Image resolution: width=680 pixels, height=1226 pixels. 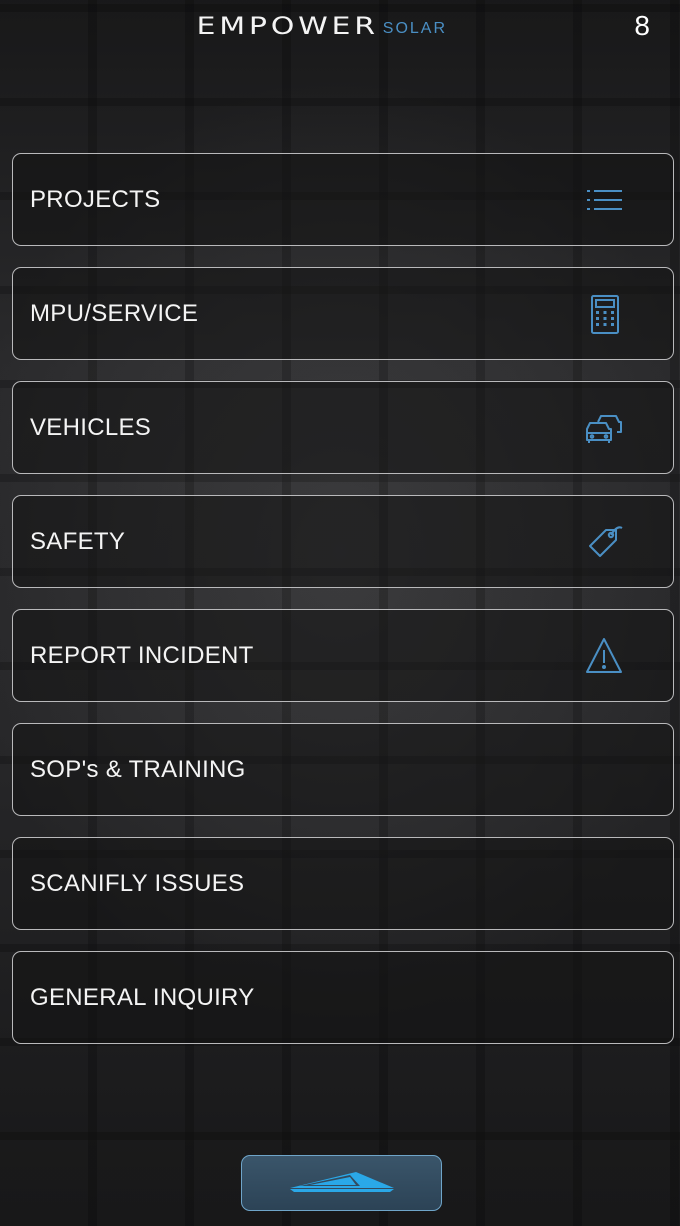 I want to click on menu-item-safety: SAFETY, so click(x=343, y=541).